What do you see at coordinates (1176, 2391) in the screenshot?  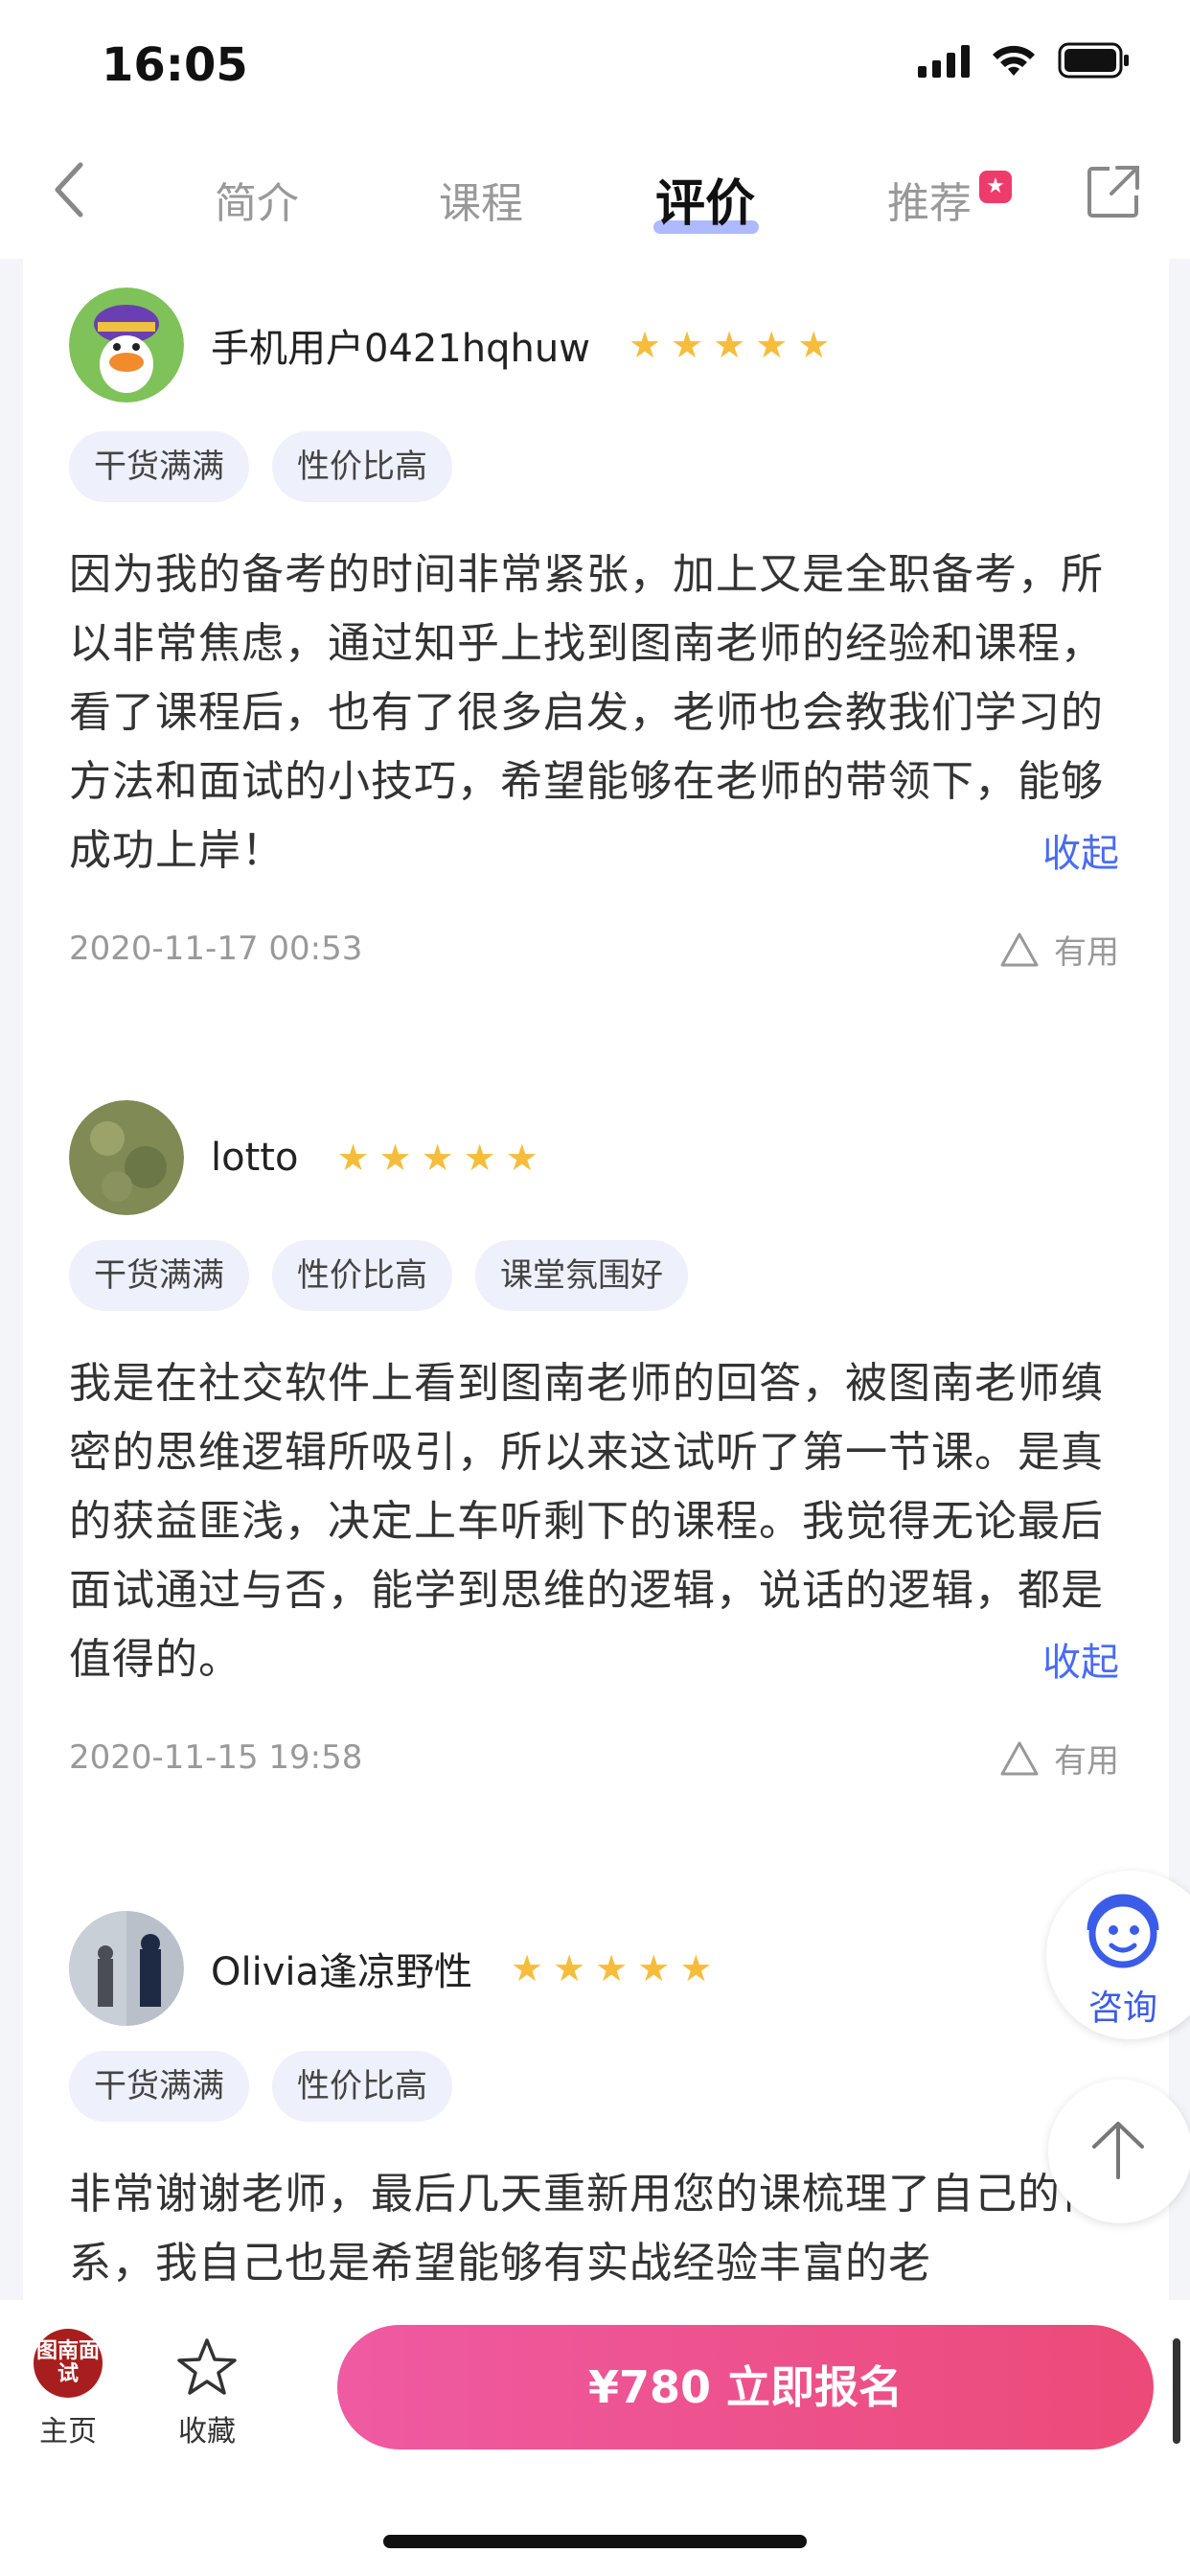 I see `scrollbar` at bounding box center [1176, 2391].